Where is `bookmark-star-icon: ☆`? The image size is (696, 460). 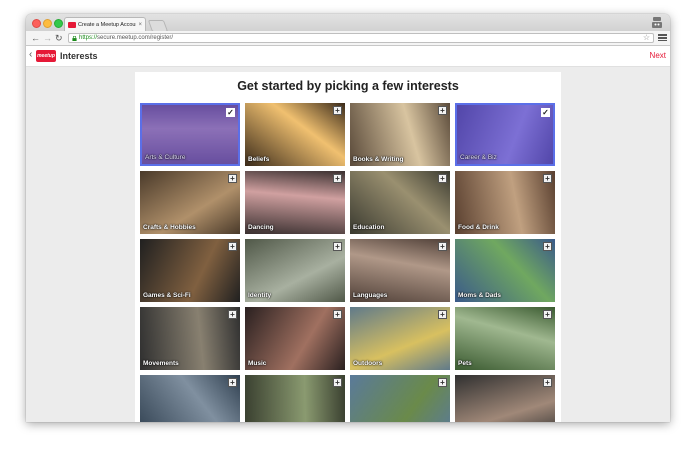
bookmark-star-icon: ☆ is located at coordinates (646, 37).